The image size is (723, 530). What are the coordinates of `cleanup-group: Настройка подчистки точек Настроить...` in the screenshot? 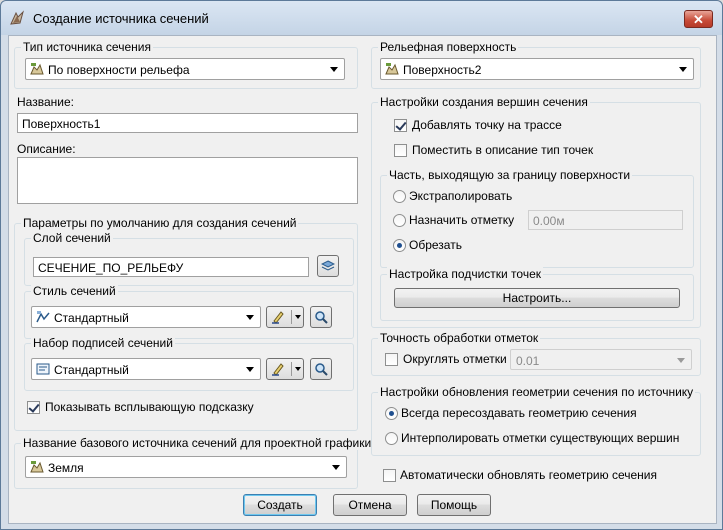 It's located at (537, 294).